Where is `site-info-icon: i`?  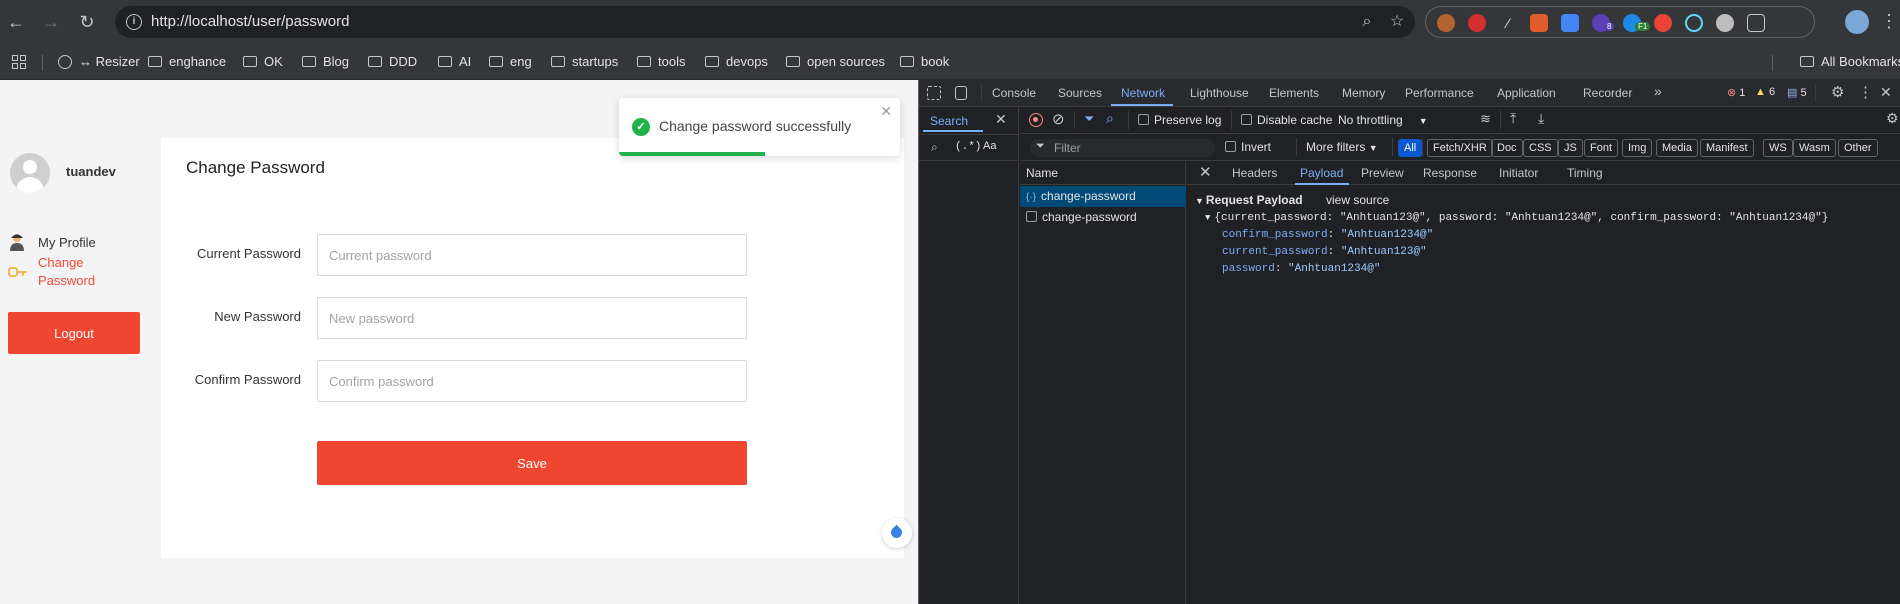
site-info-icon: i is located at coordinates (134, 22).